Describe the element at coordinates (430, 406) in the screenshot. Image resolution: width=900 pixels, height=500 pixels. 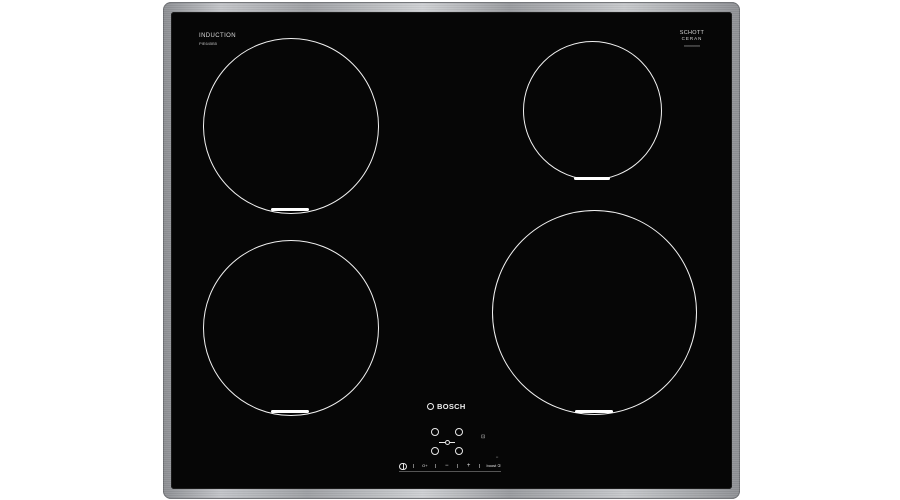
I see `bosch-armature-icon` at that location.